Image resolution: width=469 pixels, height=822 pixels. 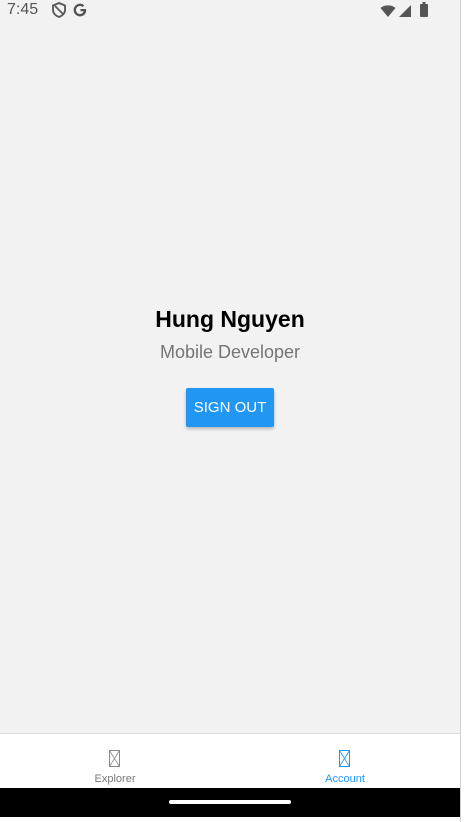 I want to click on bottom-edge, so click(x=230, y=819).